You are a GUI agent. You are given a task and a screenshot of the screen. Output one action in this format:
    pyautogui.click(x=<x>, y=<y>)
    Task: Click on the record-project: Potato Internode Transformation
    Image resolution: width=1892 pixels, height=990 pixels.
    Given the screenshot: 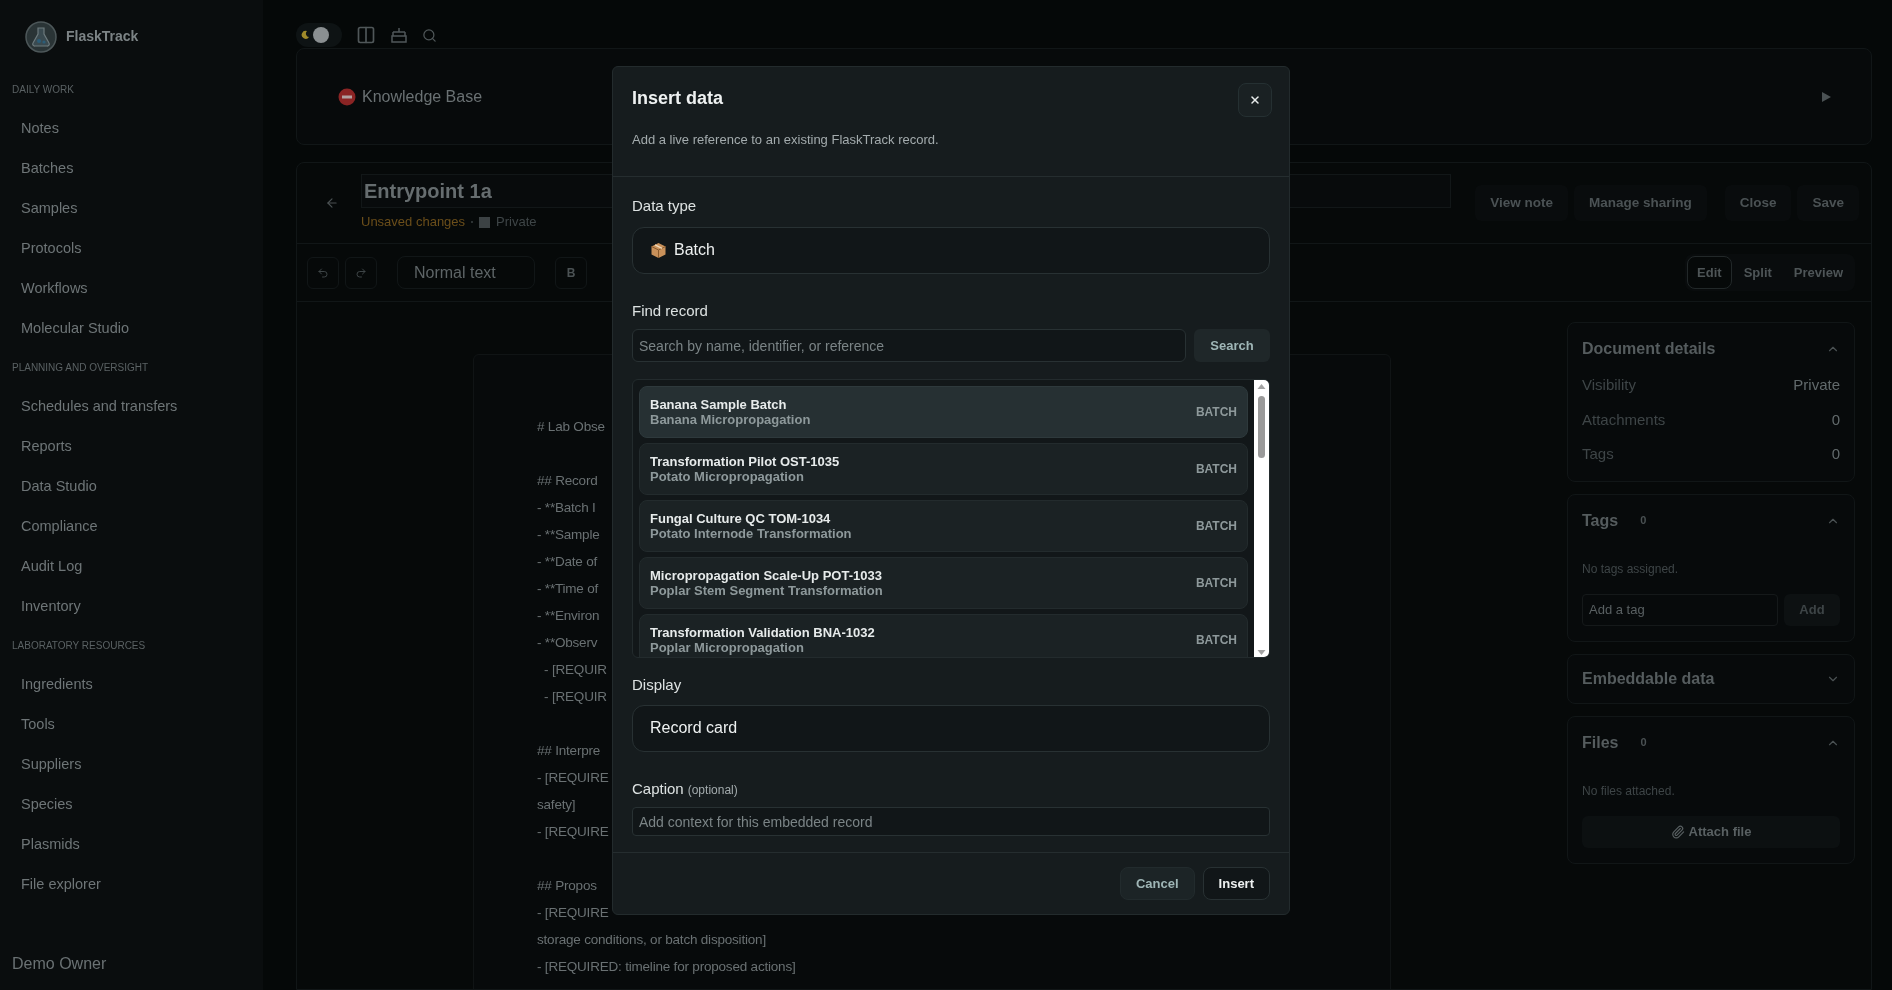 What is the action you would take?
    pyautogui.click(x=751, y=533)
    